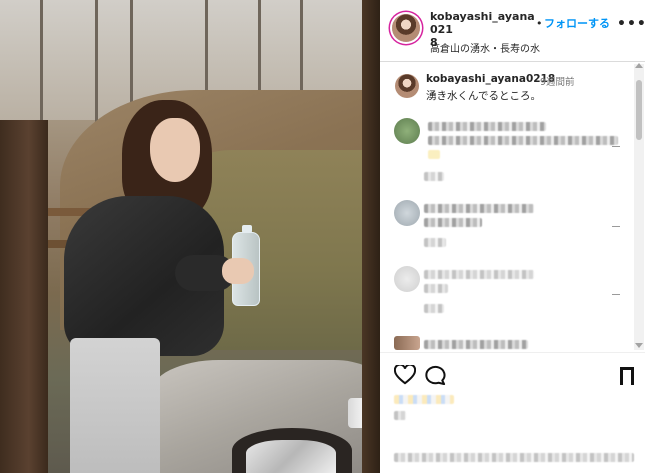  What do you see at coordinates (405, 375) in the screenshot?
I see `heart-icon` at bounding box center [405, 375].